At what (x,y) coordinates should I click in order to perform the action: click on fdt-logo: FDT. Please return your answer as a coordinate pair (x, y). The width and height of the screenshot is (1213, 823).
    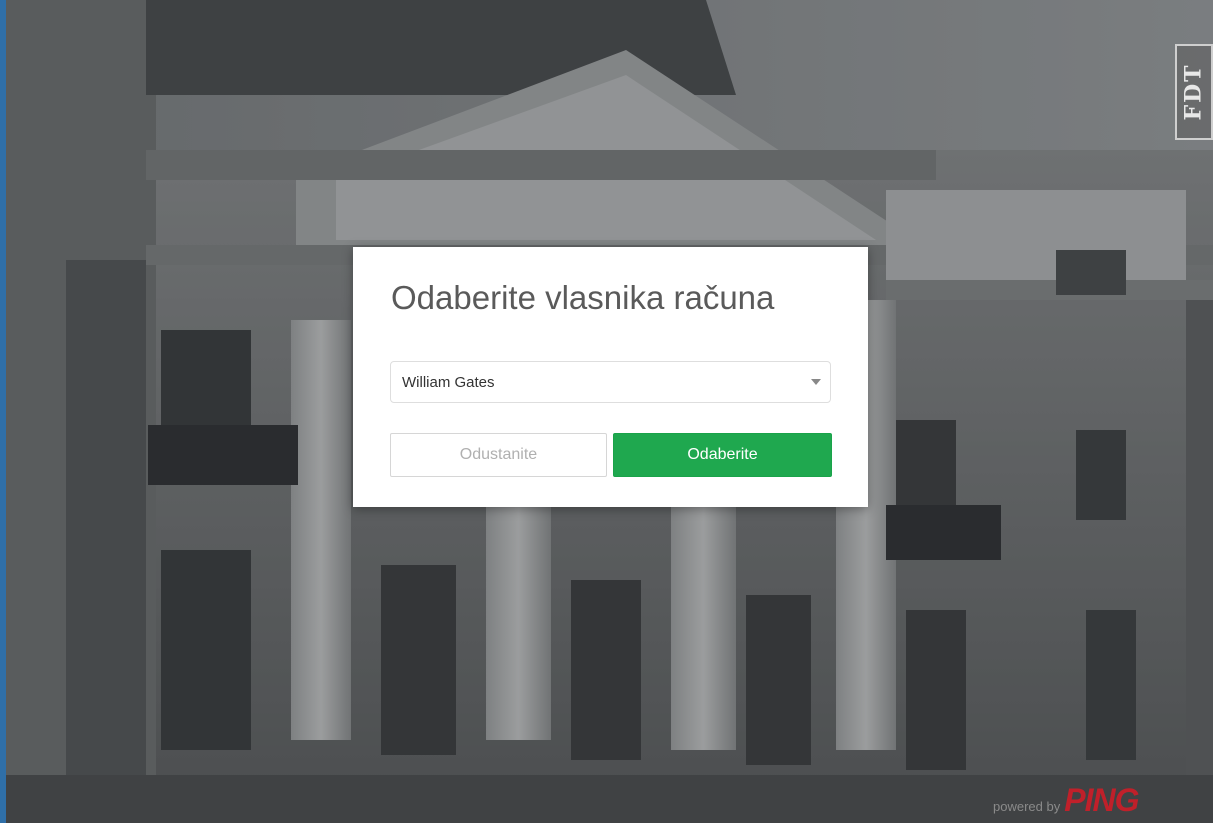
    Looking at the image, I should click on (1194, 92).